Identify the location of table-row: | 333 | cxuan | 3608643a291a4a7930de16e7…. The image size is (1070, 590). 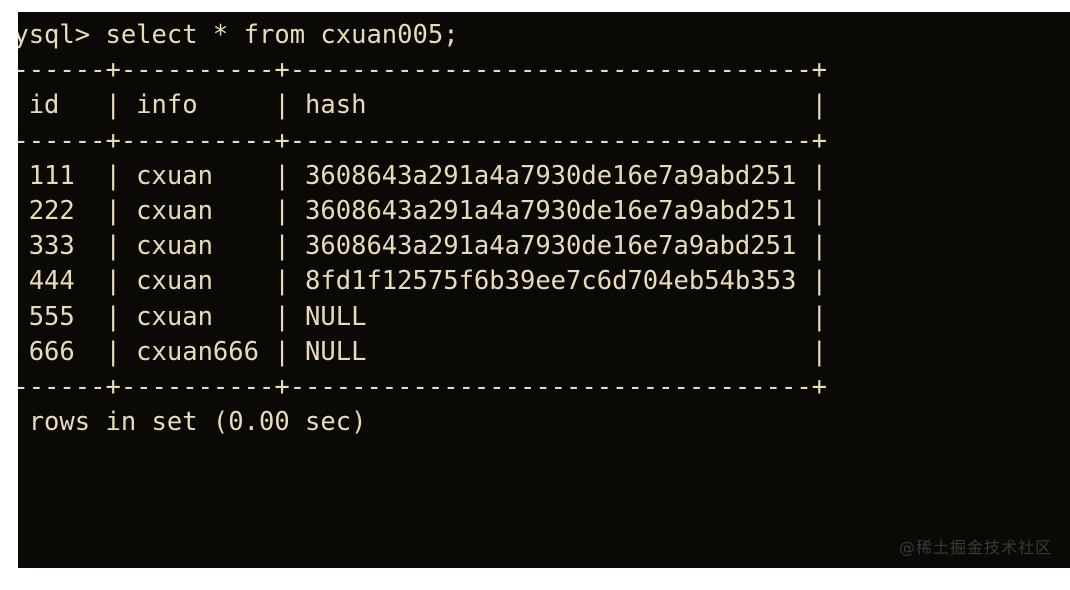
(423, 246).